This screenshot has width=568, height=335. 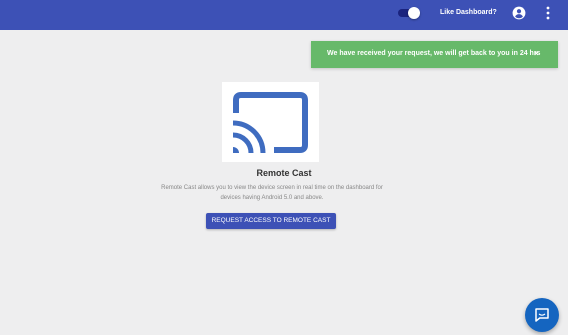 I want to click on cast-icon-card, so click(x=270, y=122).